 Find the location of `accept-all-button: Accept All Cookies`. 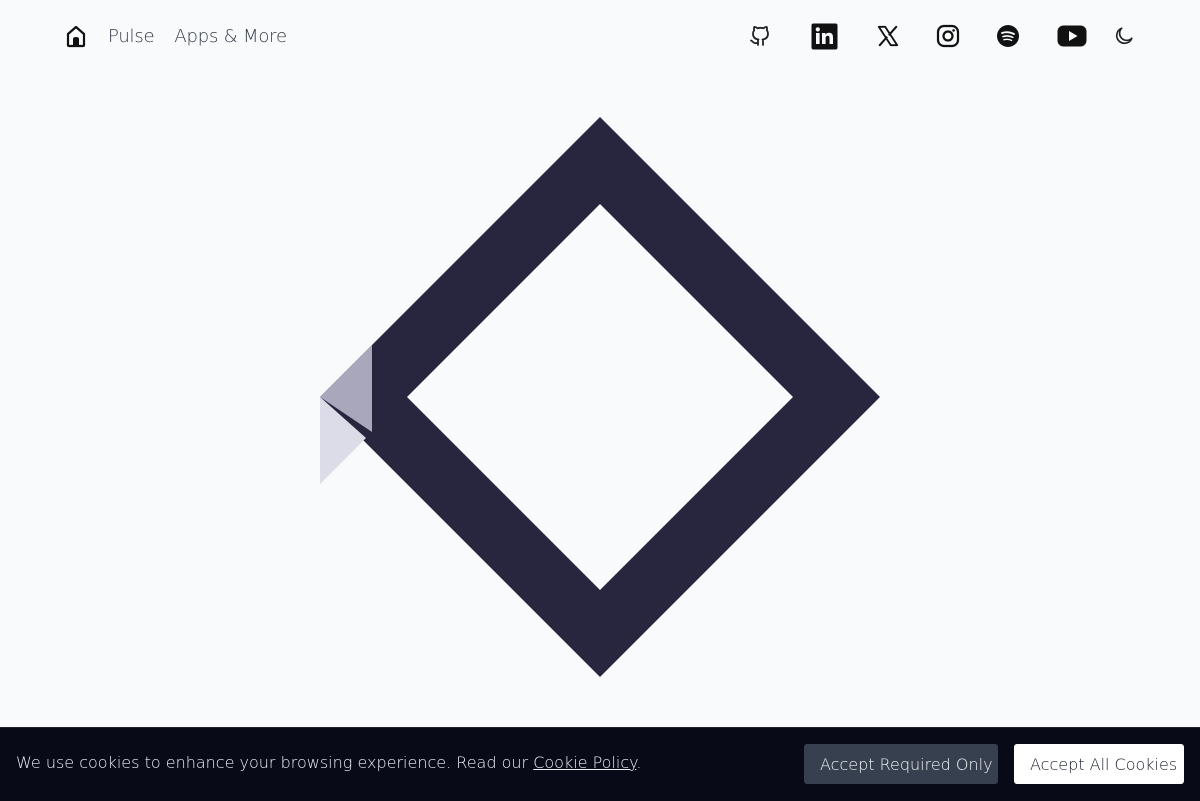

accept-all-button: Accept All Cookies is located at coordinates (1099, 764).